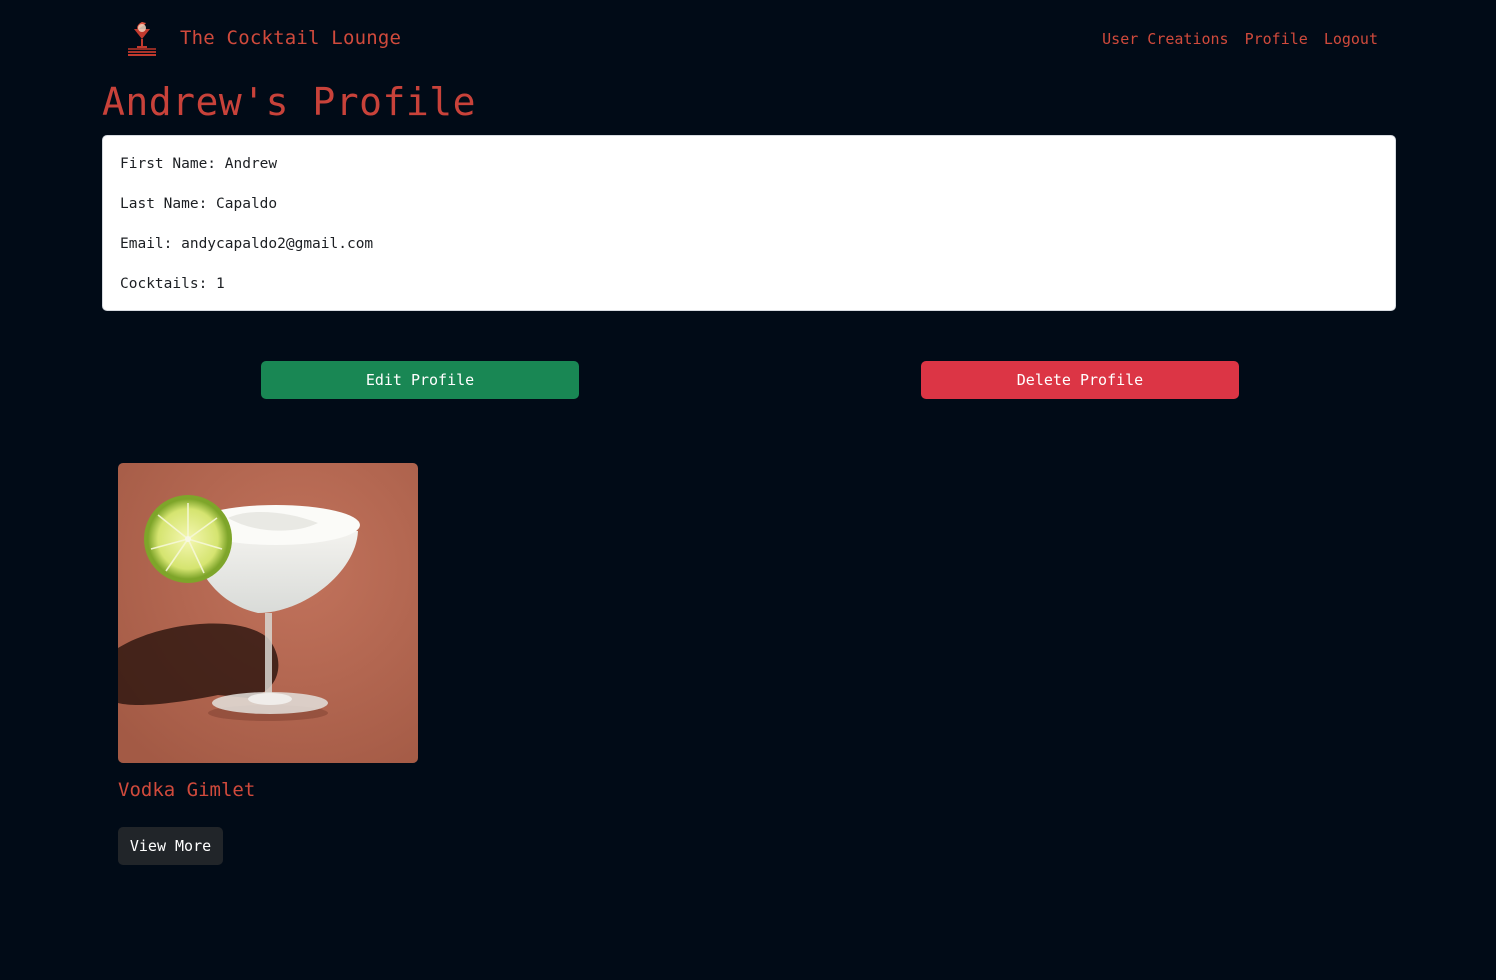  Describe the element at coordinates (268, 613) in the screenshot. I see `cocktail-image` at that location.